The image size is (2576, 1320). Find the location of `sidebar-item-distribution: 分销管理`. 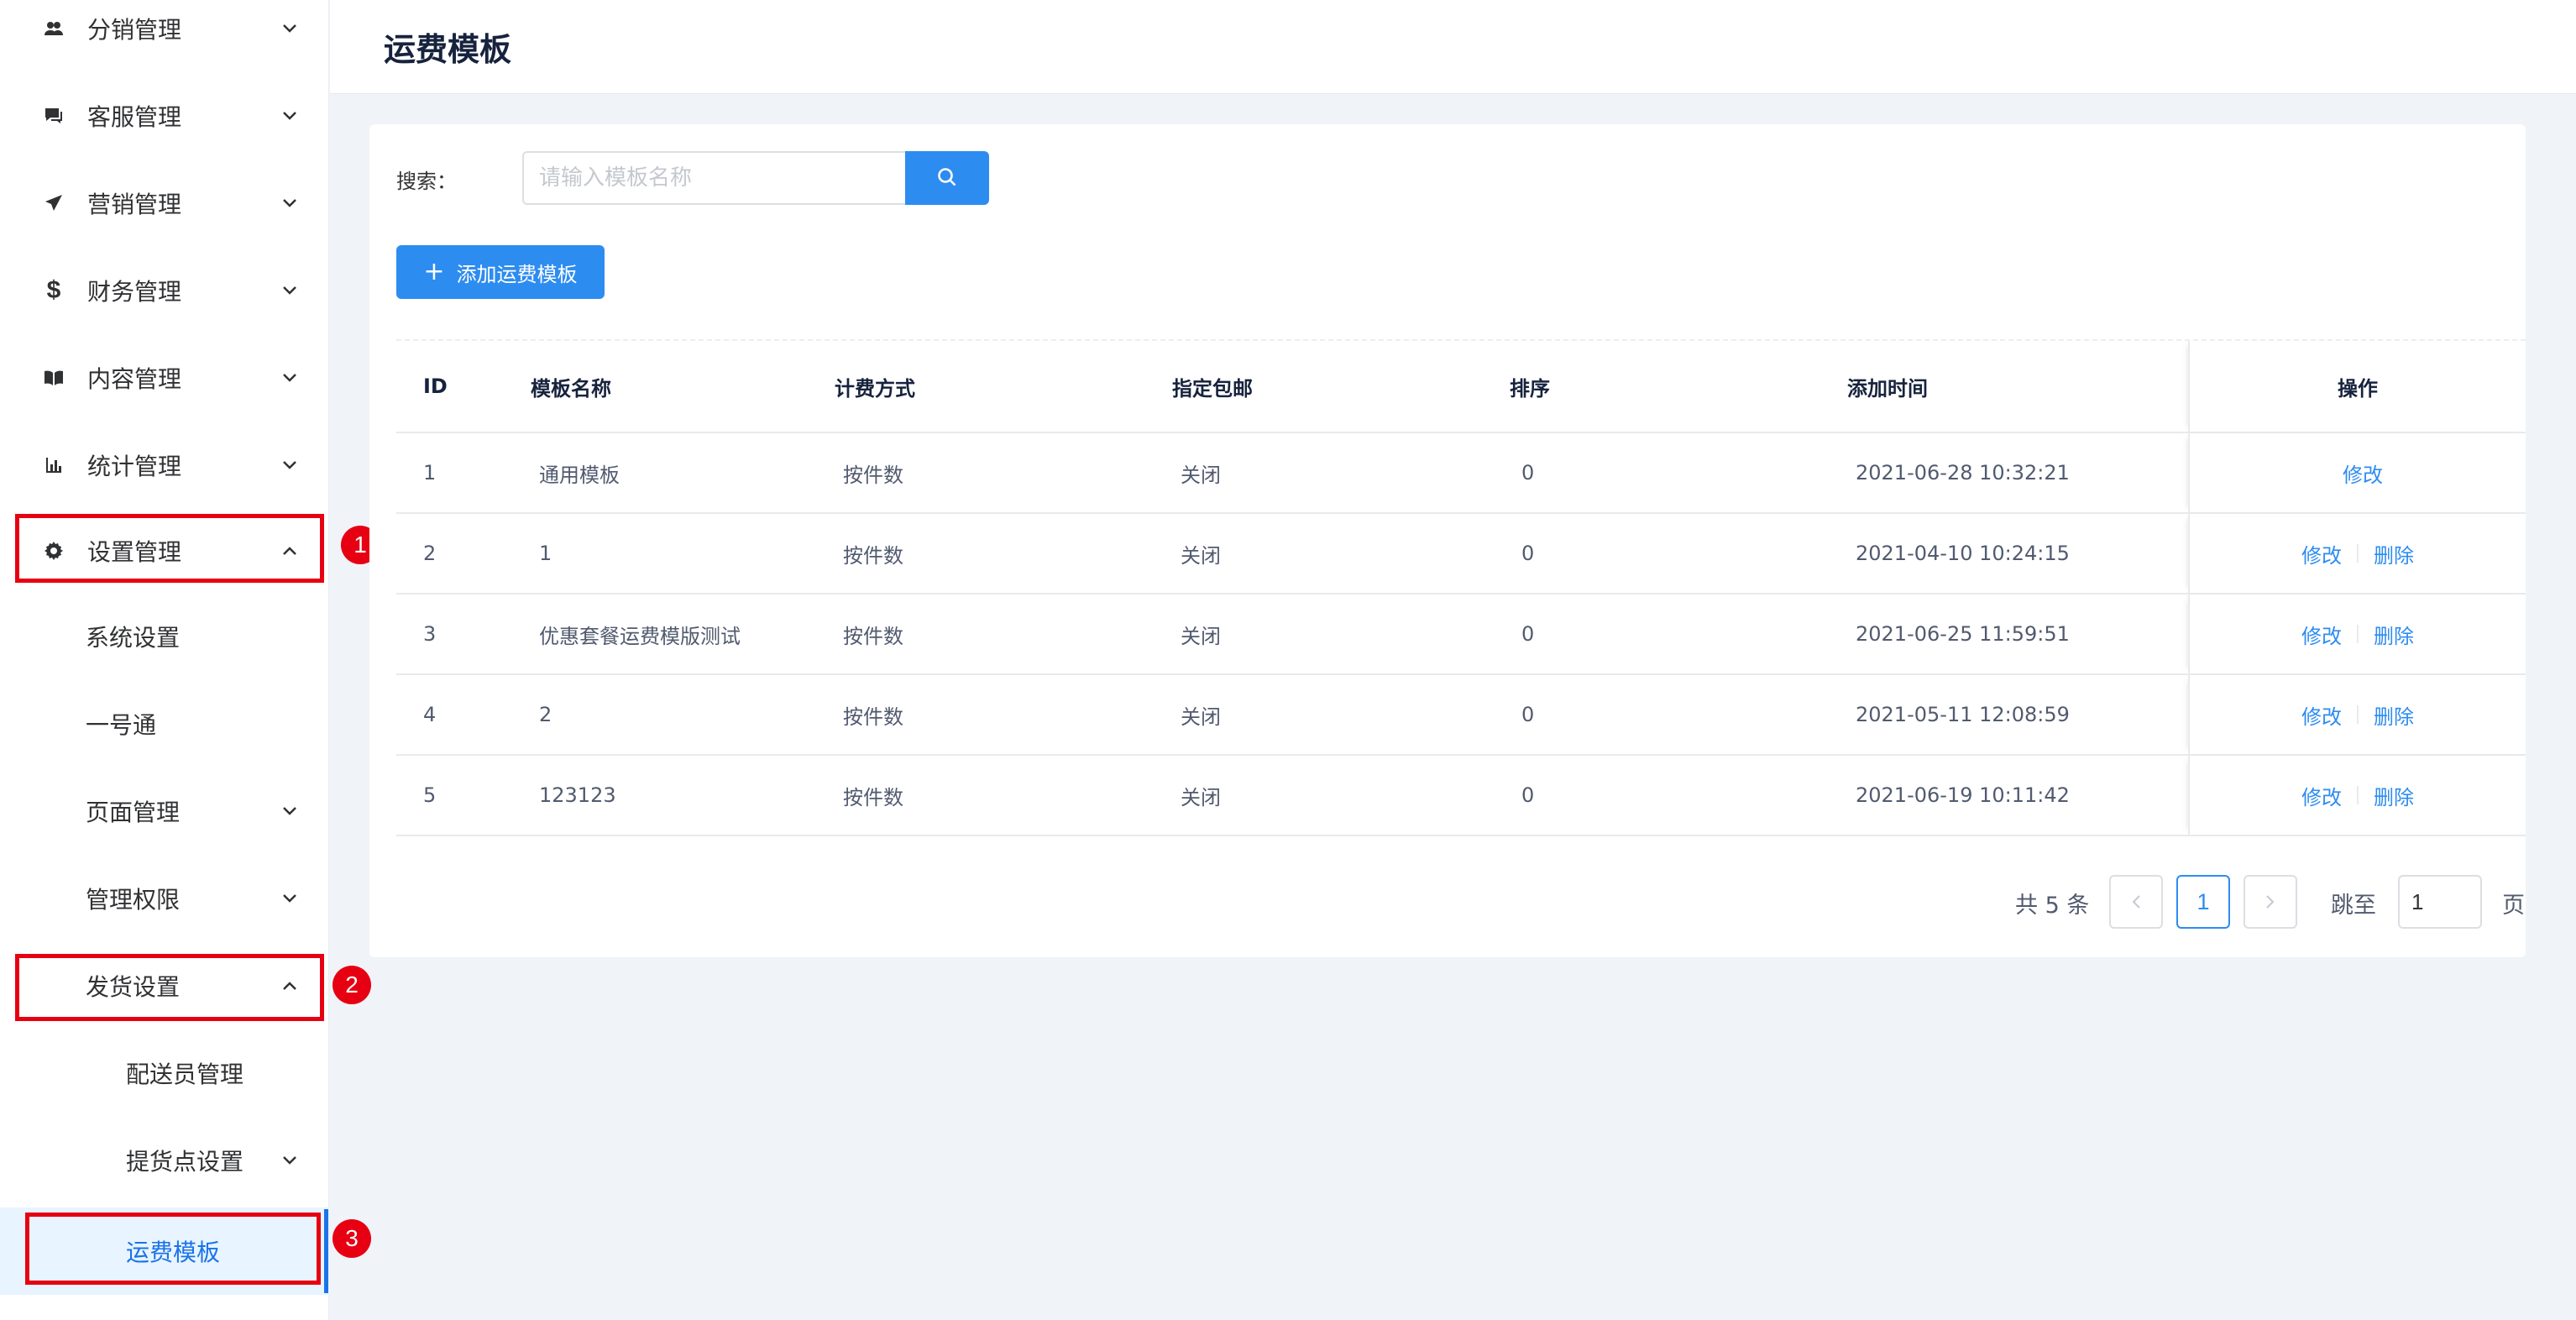

sidebar-item-distribution: 分销管理 is located at coordinates (164, 36).